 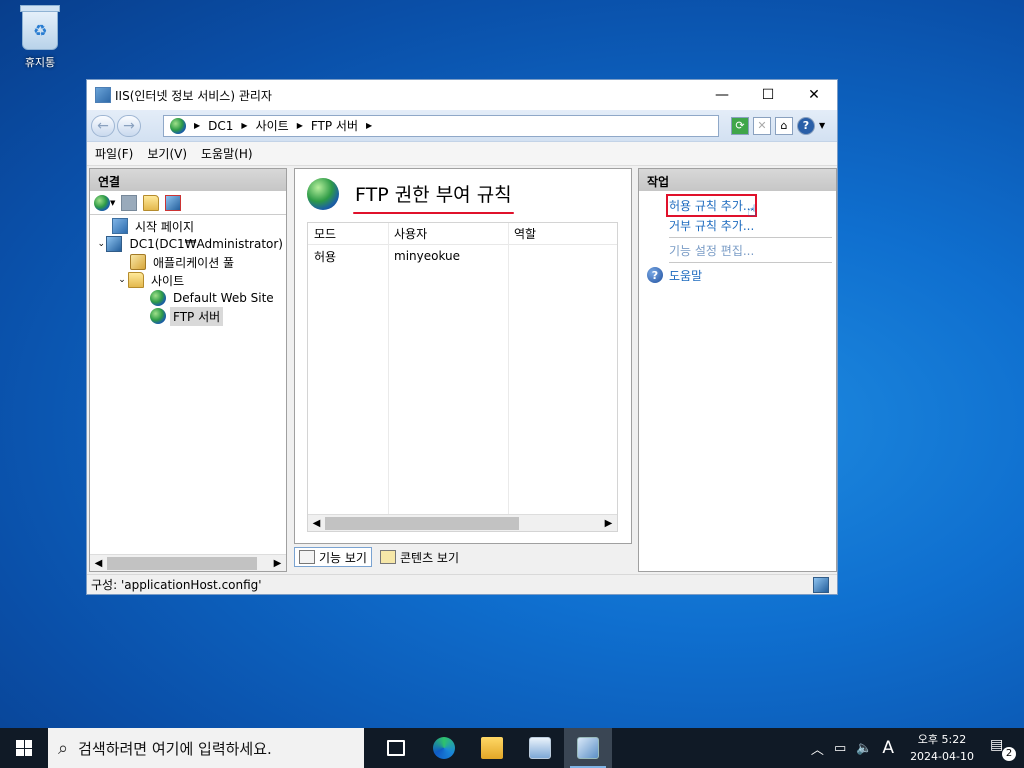 I want to click on tree-item-app-pools: 애플리케이션 풀, so click(x=188, y=262).